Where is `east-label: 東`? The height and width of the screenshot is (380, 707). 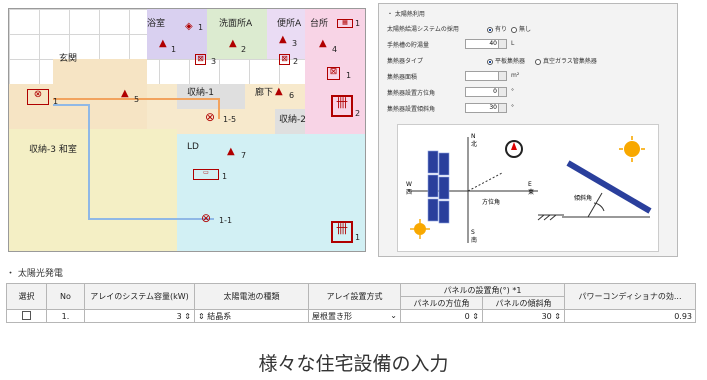
east-label: 東 is located at coordinates (531, 192).